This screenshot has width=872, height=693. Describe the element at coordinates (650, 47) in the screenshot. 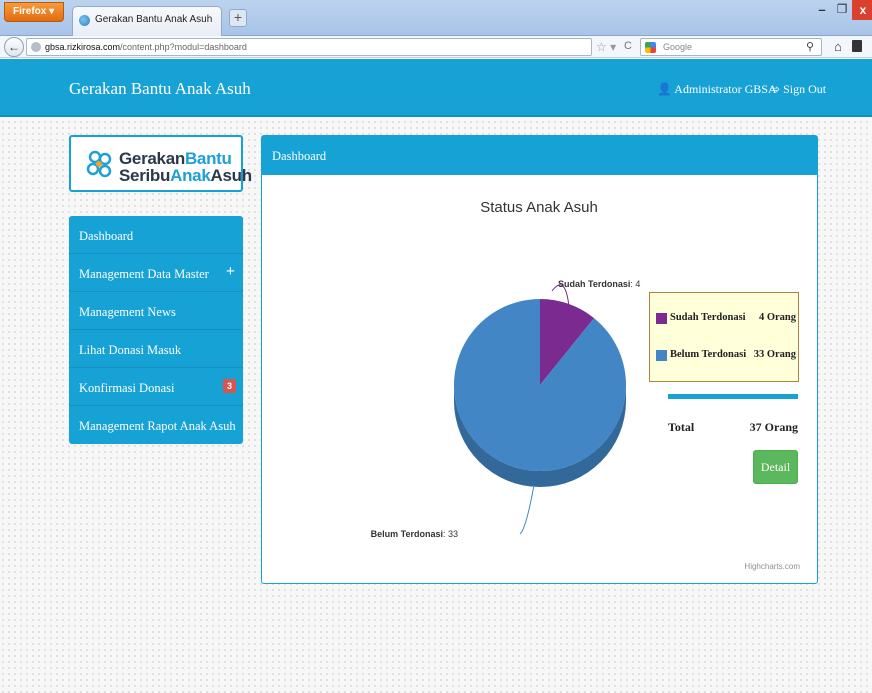

I see `google-icon` at that location.